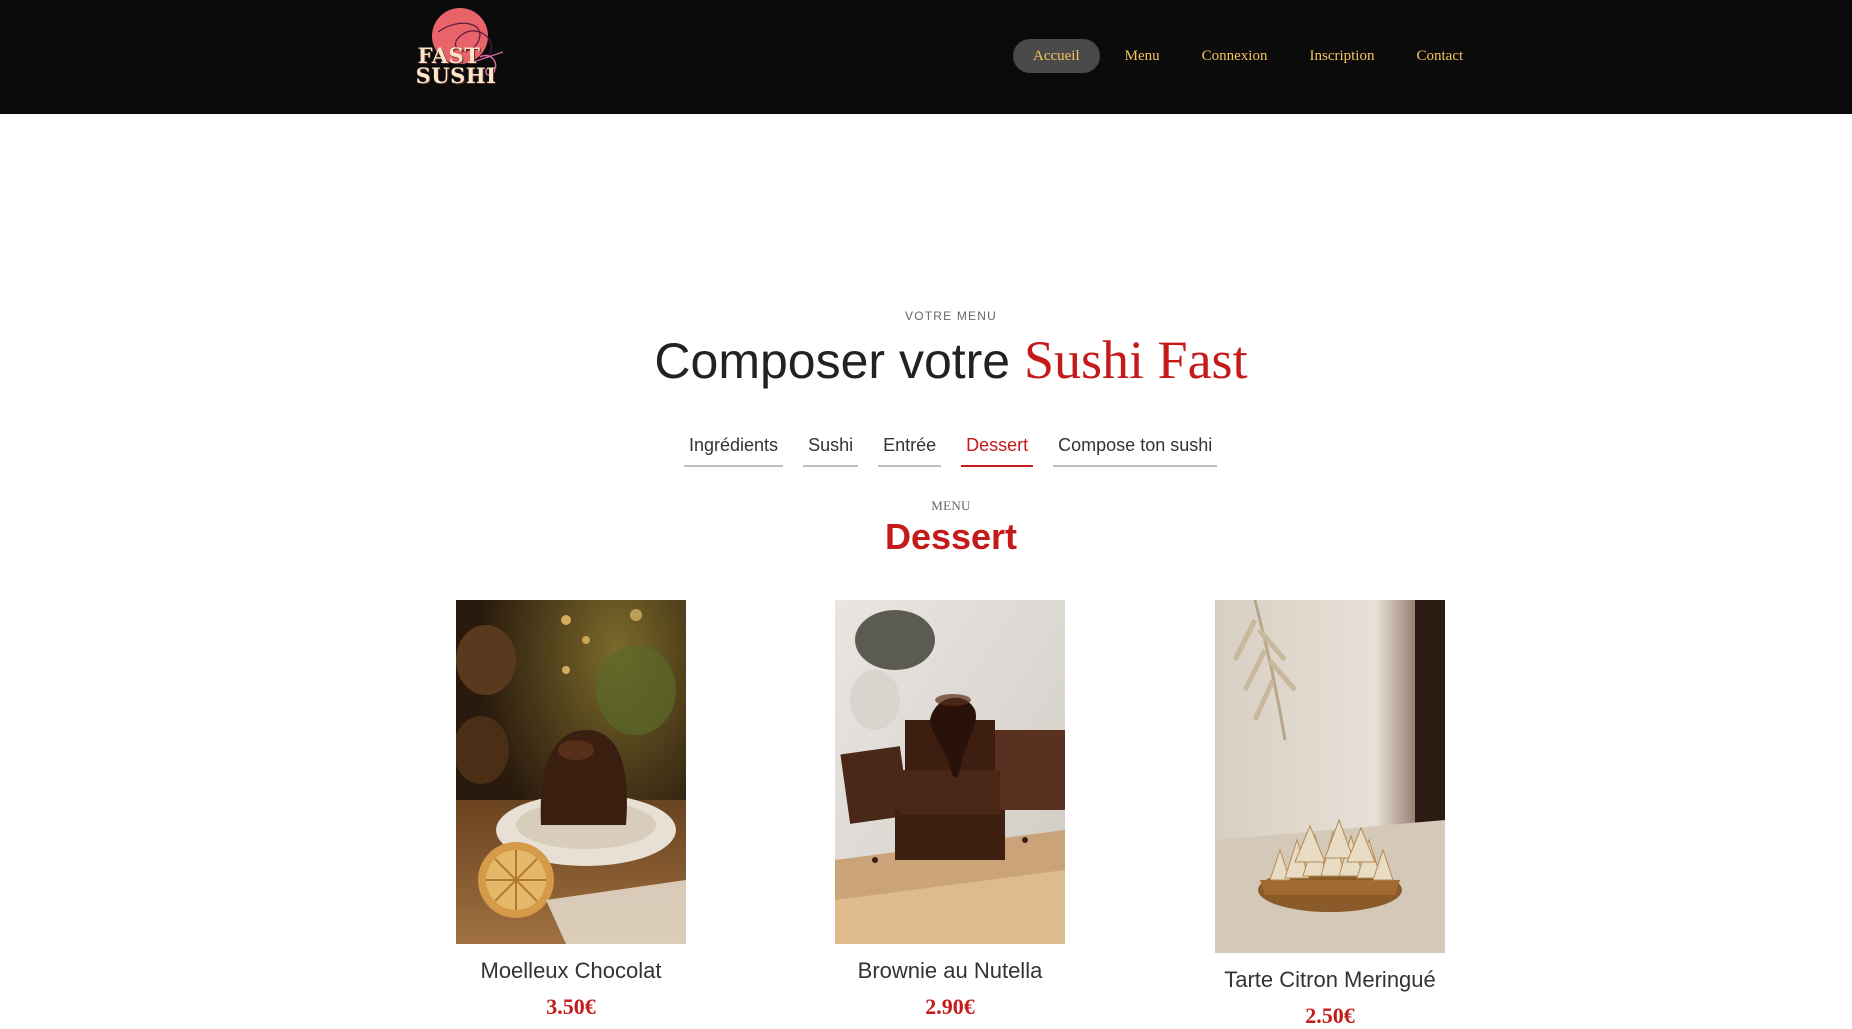 The image size is (1852, 1029). I want to click on product-card: Moelleux Chocolat 3.50€, so click(571, 810).